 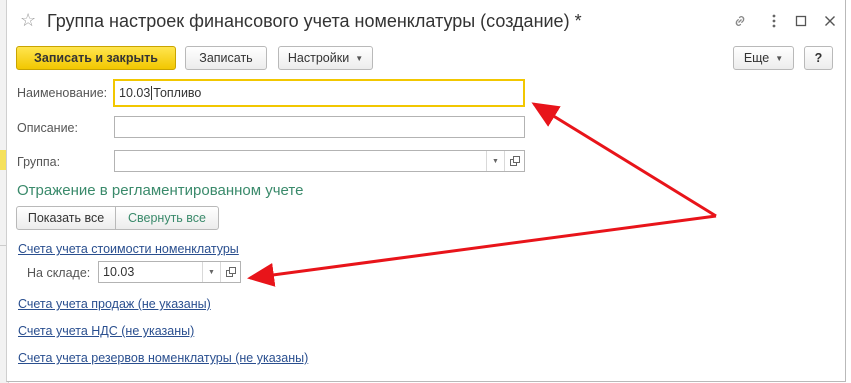 What do you see at coordinates (177, 93) in the screenshot?
I see `name-value-suffix: Топливо` at bounding box center [177, 93].